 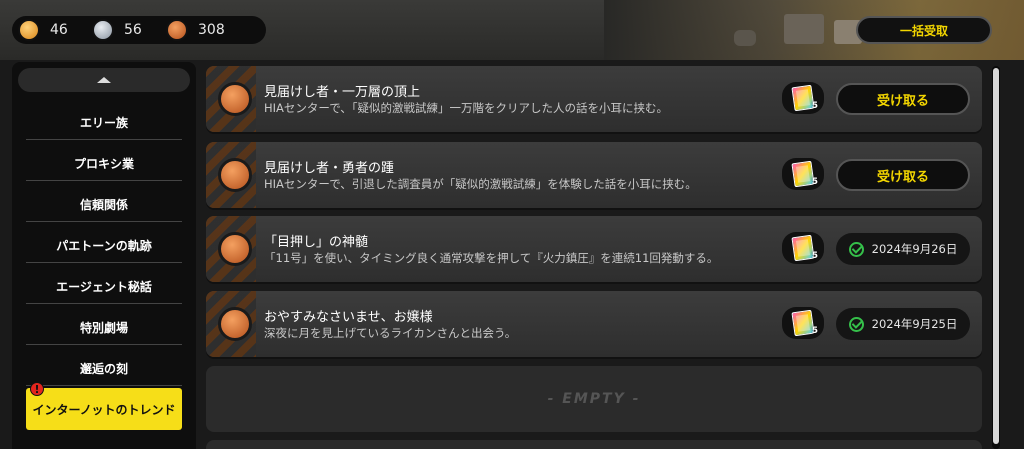 What do you see at coordinates (342, 92) in the screenshot?
I see `achievement-title: 見届けし者・一万層の頂上` at bounding box center [342, 92].